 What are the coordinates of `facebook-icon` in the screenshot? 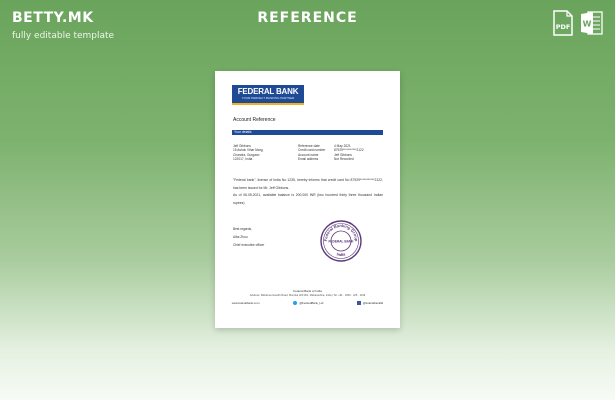 It's located at (358, 303).